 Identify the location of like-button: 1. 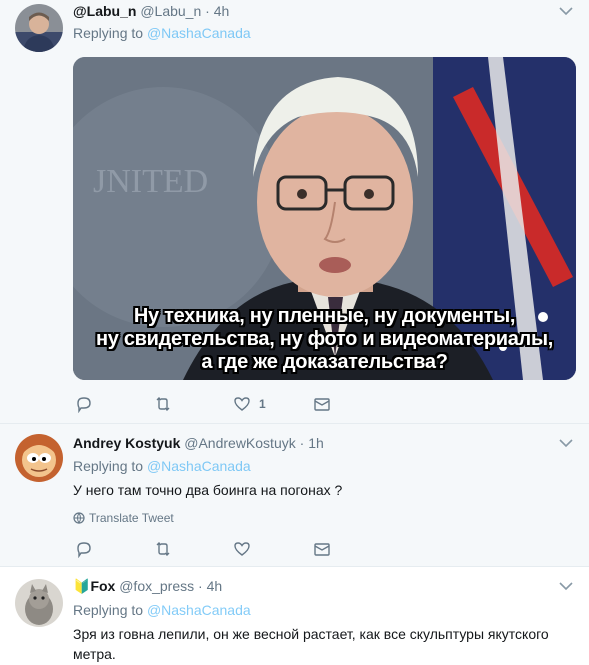
(249, 404).